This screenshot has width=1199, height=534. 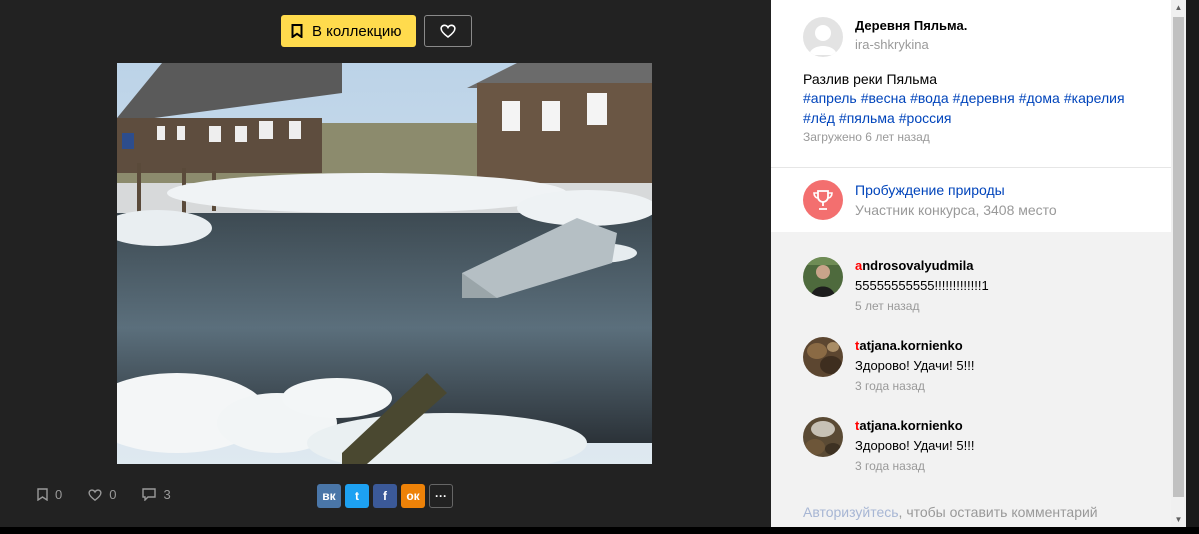 I want to click on vk-icon: вк, so click(x=329, y=496).